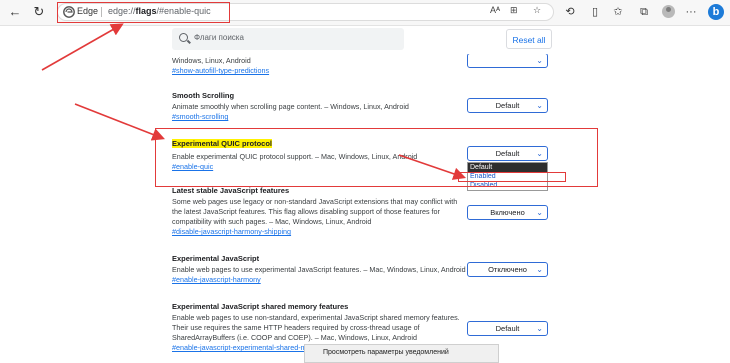 This screenshot has width=730, height=363. Describe the element at coordinates (143, 12) in the screenshot. I see `annotation-box-url` at that location.